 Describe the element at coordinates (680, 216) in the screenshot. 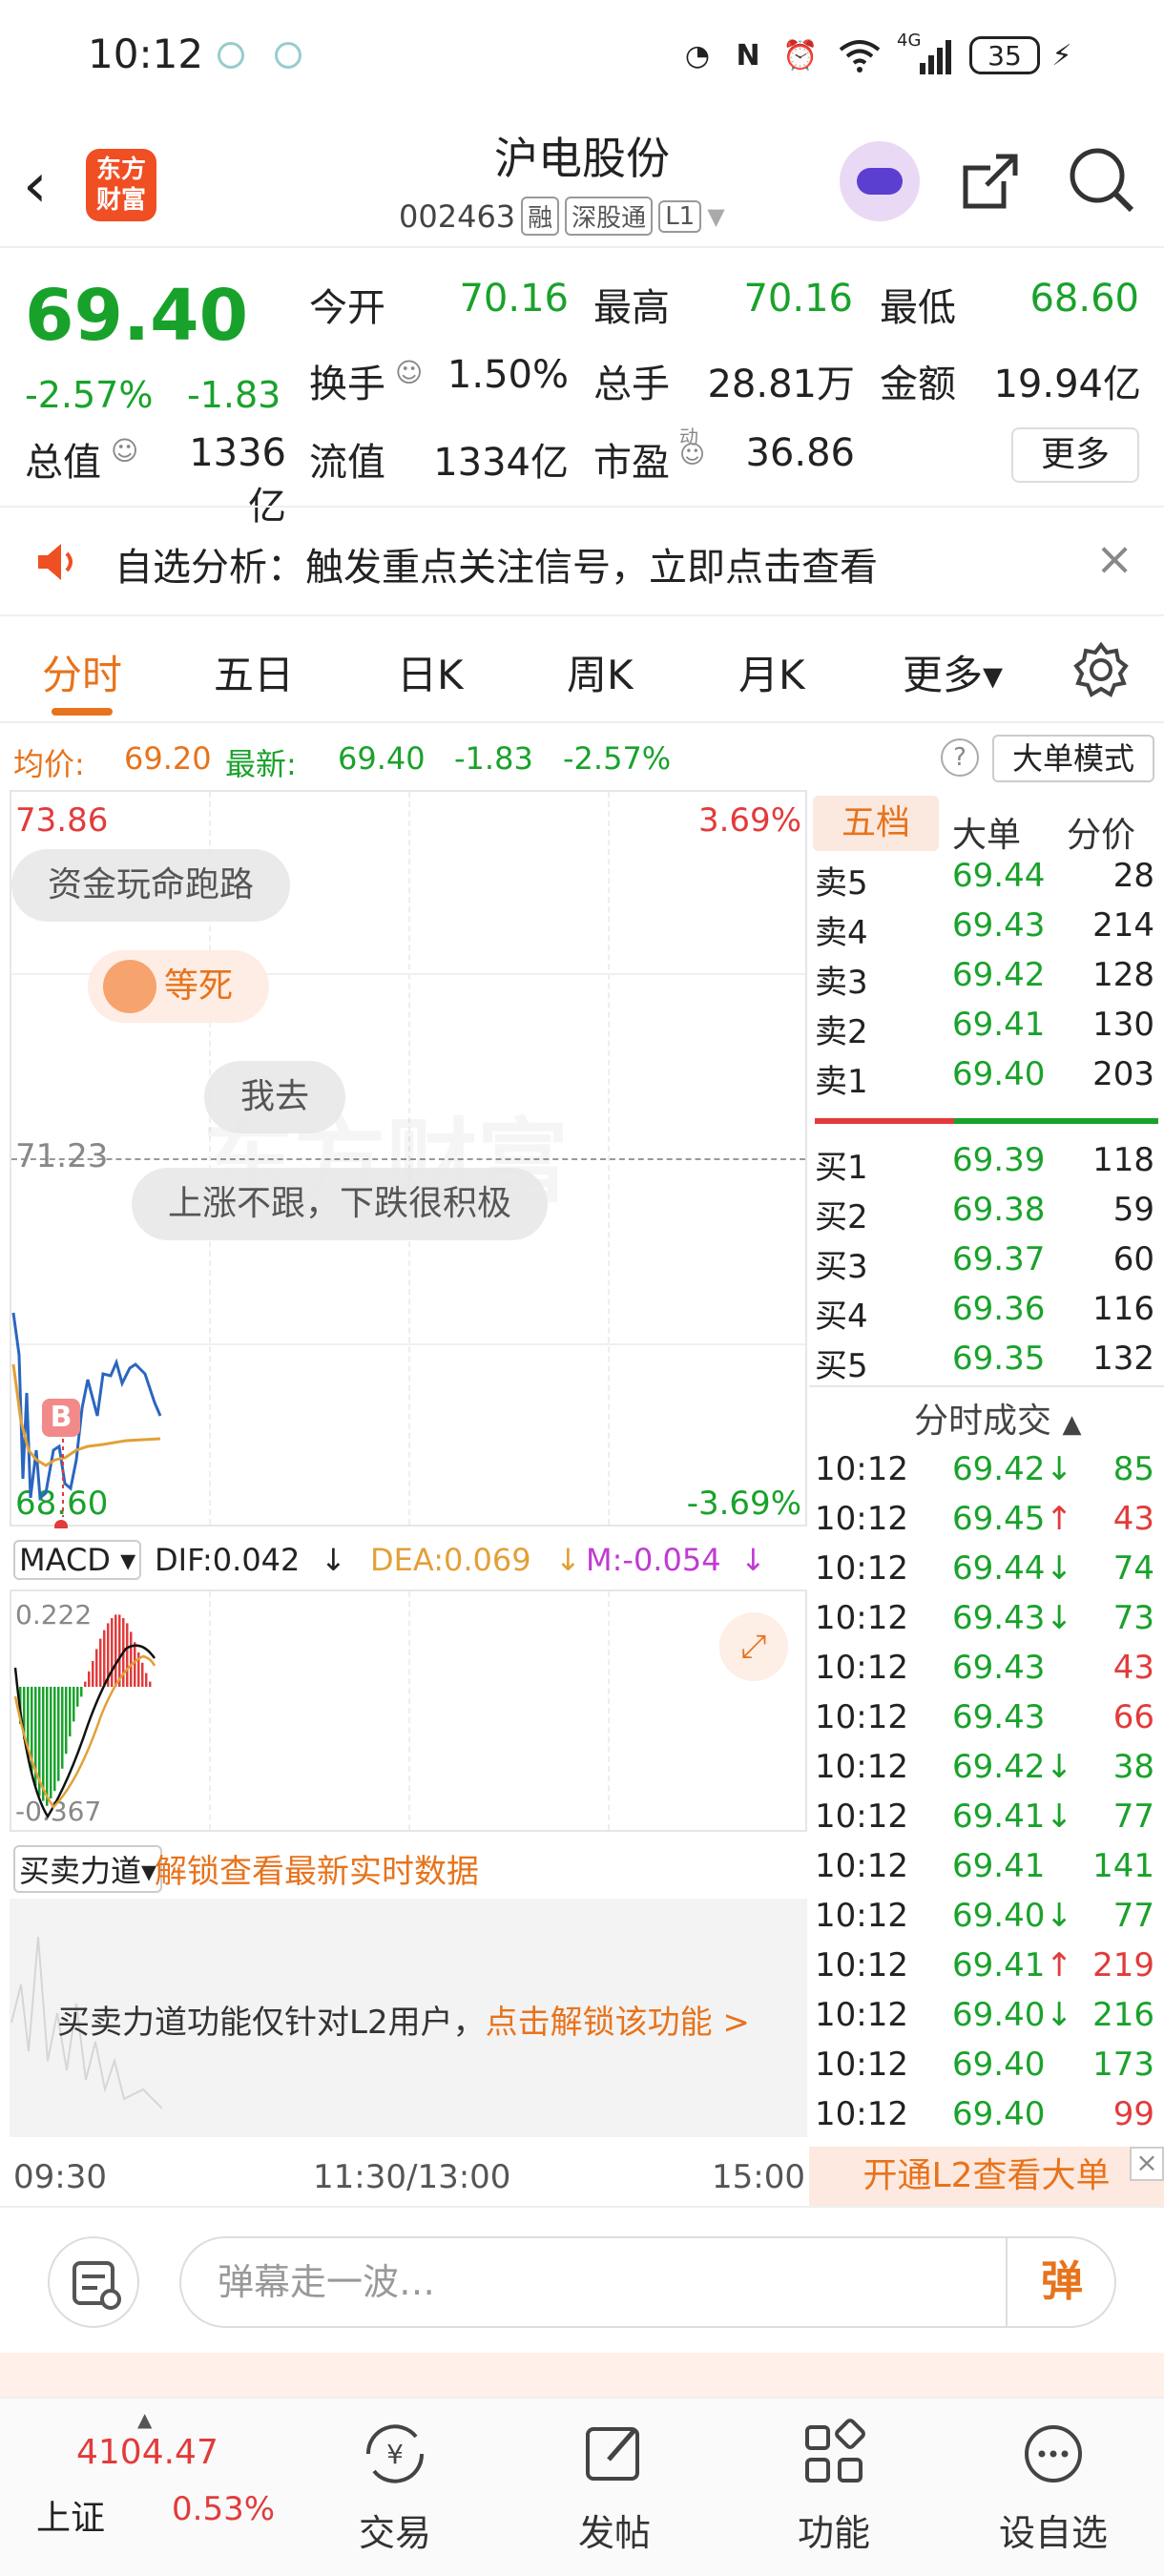

I see `level-tag: L1` at that location.